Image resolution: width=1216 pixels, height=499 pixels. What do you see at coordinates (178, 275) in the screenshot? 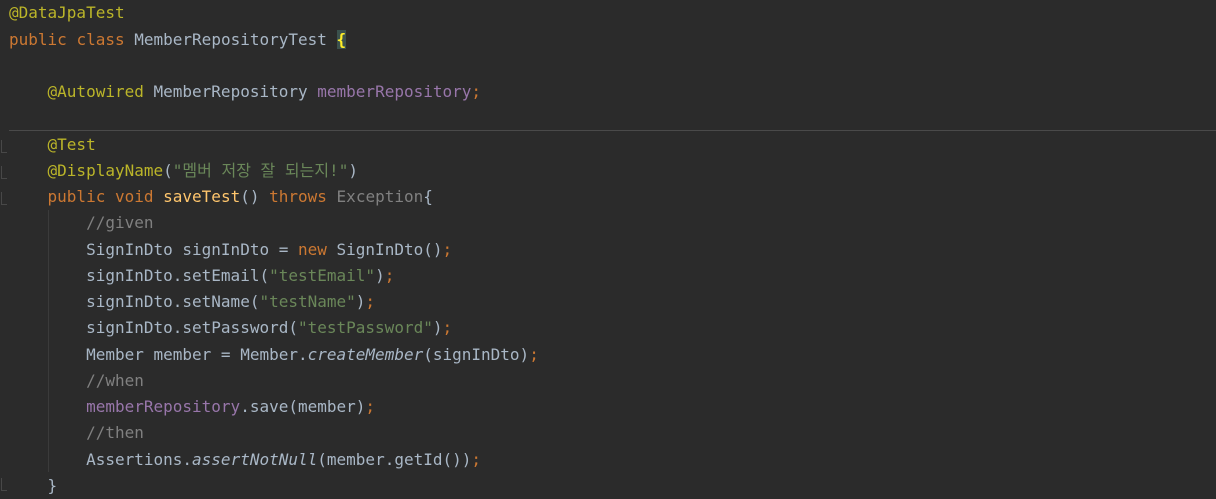
I see `set-email-call: signInDto.setEmail(` at bounding box center [178, 275].